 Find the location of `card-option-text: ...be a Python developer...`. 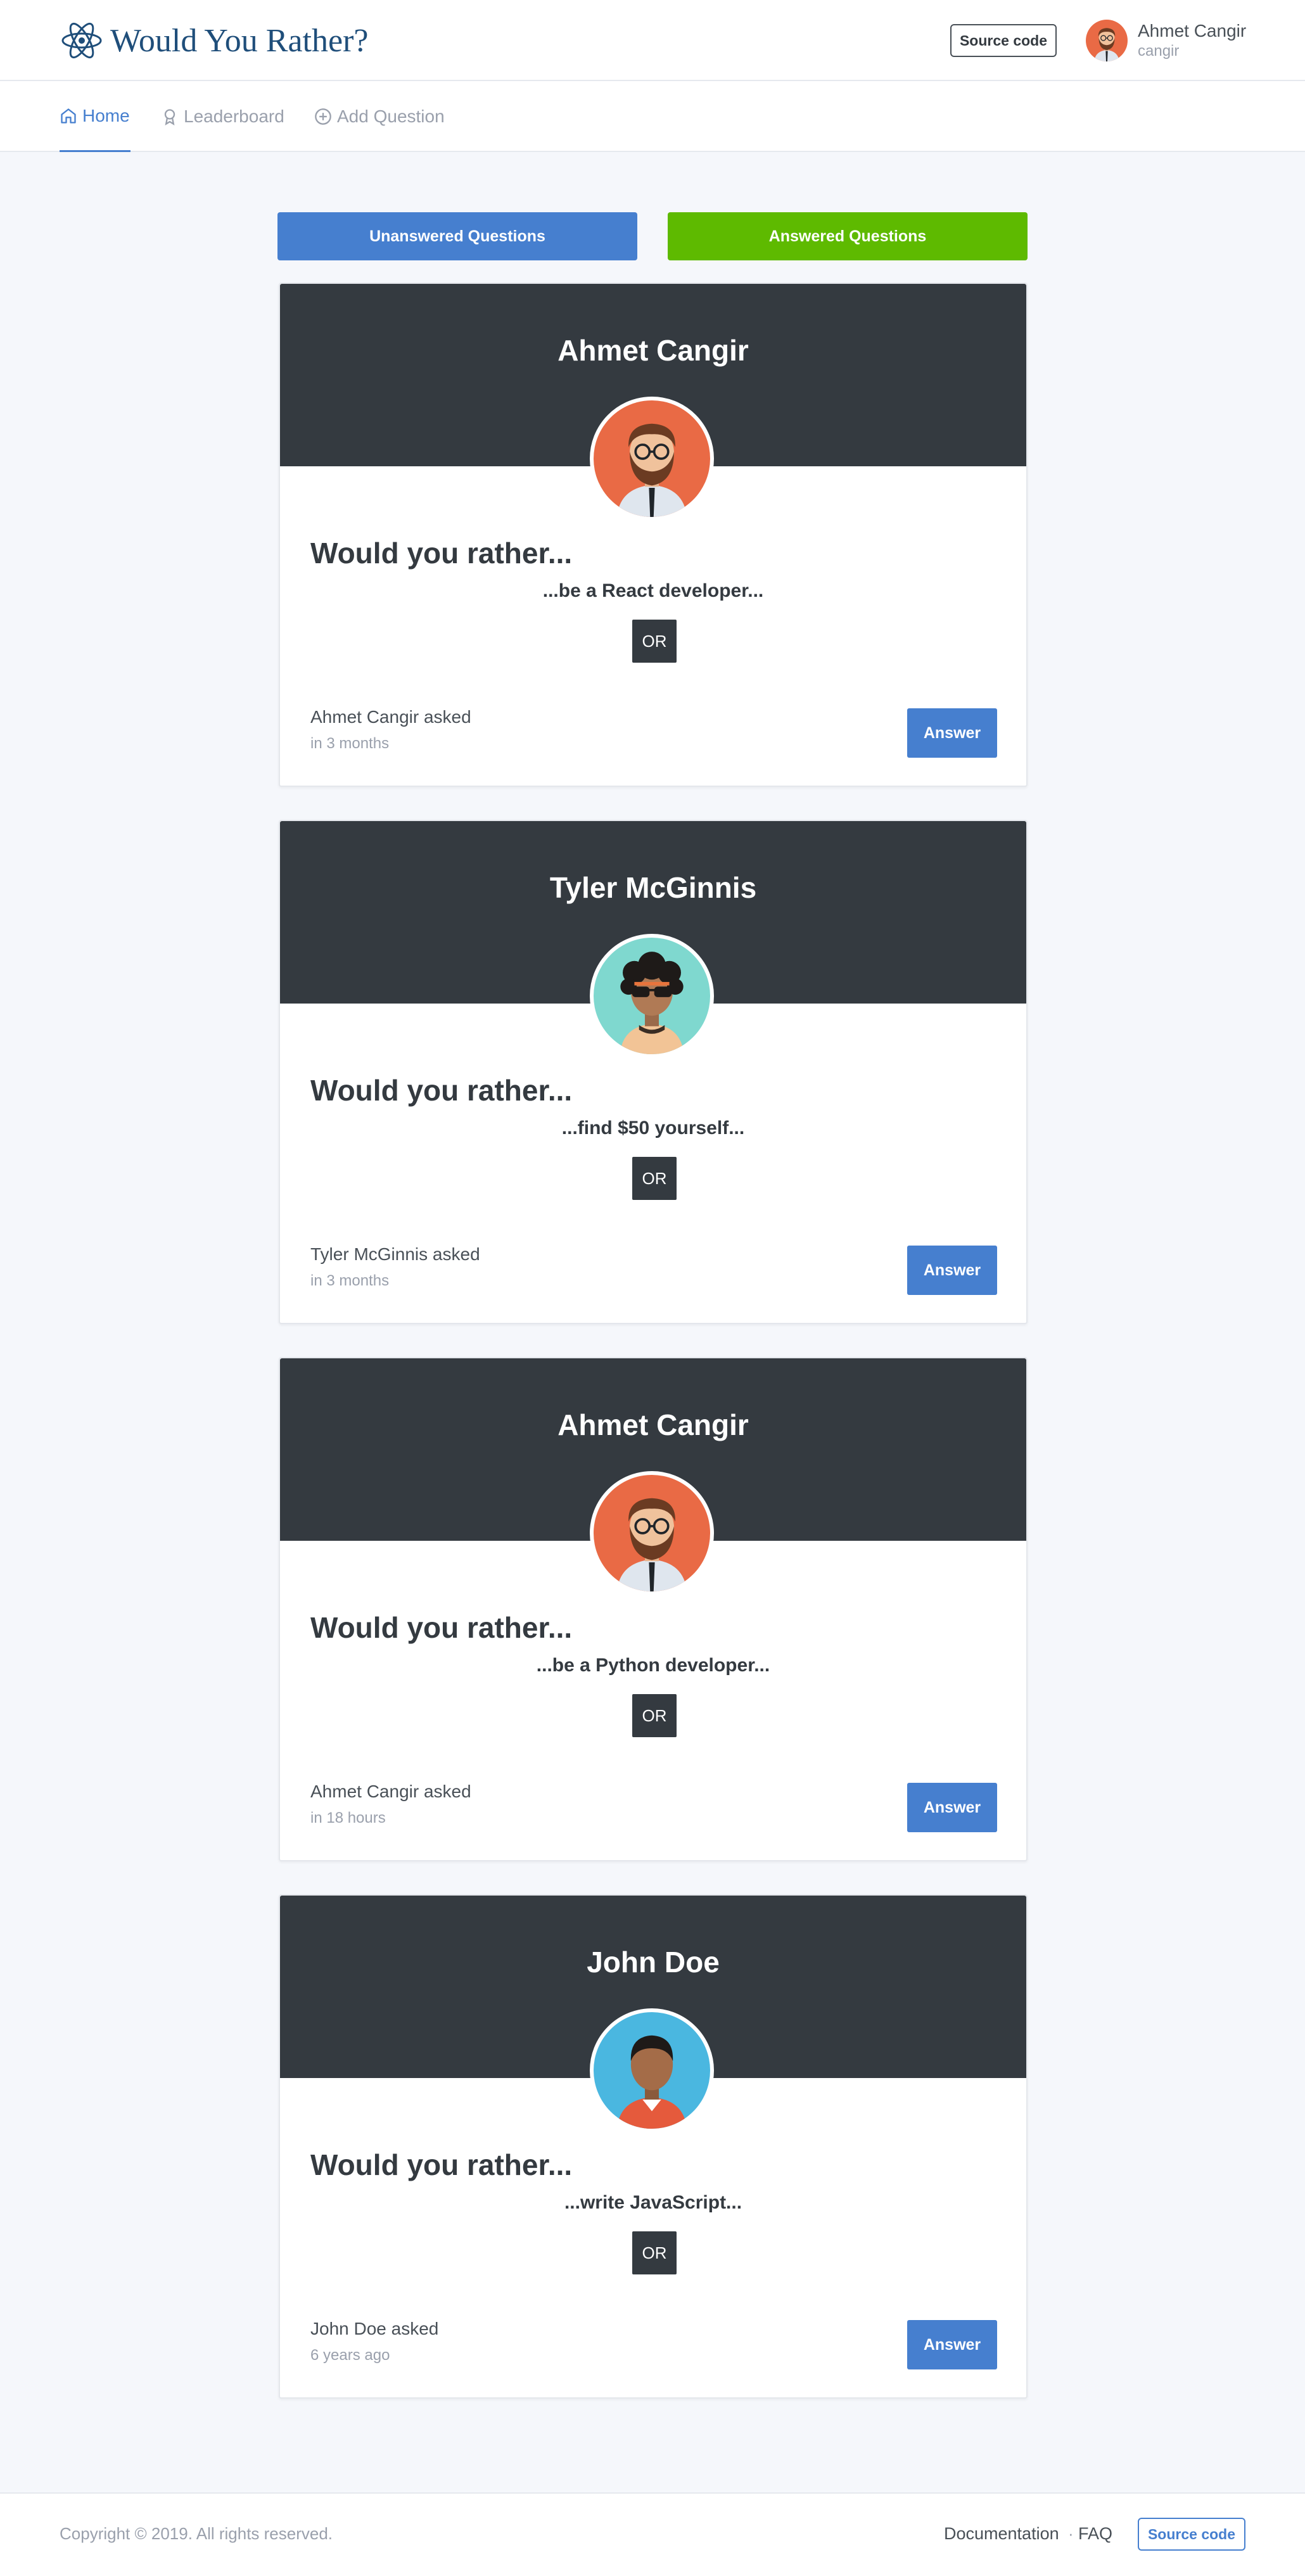

card-option-text: ...be a Python developer... is located at coordinates (653, 1665).